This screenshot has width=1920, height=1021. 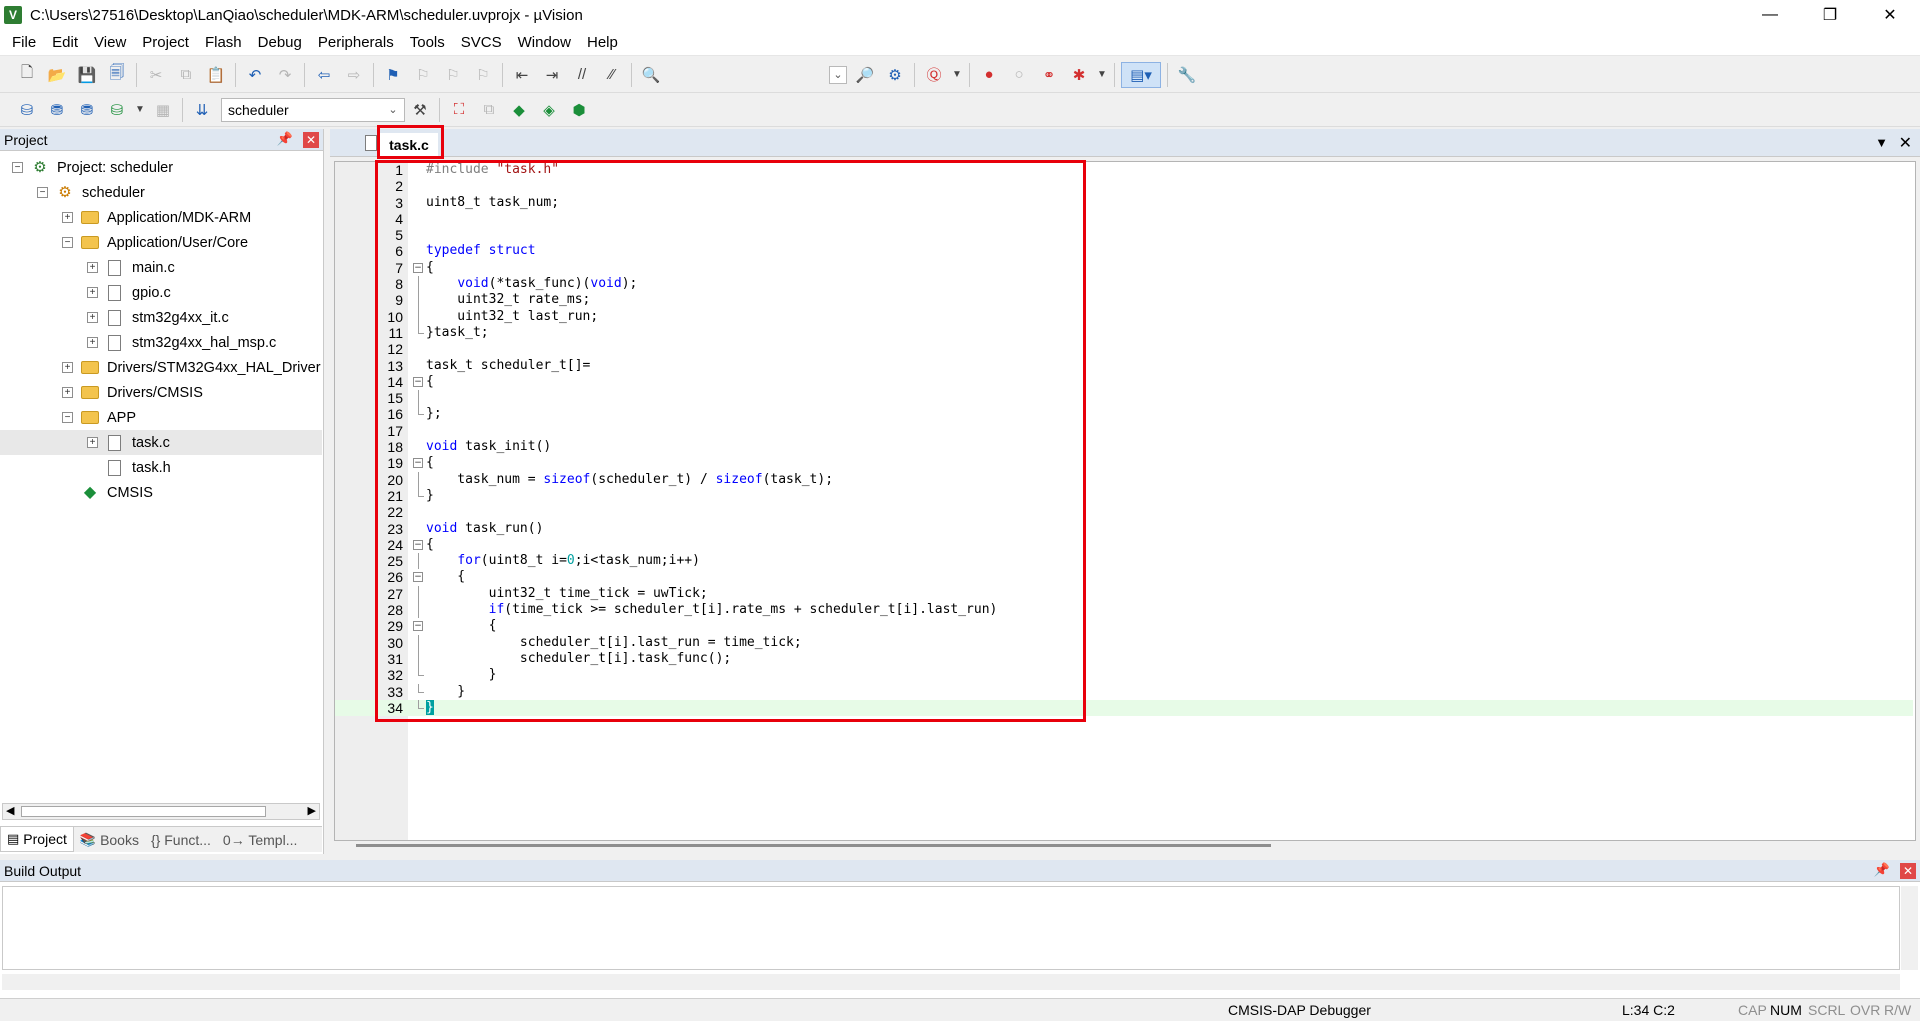 What do you see at coordinates (951, 928) in the screenshot?
I see `build-output-text` at bounding box center [951, 928].